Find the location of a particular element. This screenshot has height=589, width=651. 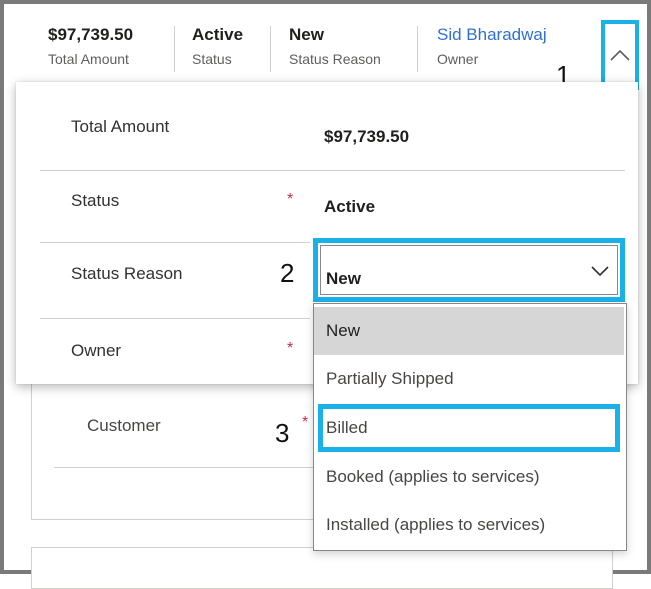

header-owner-link: Sid Bharadwaj is located at coordinates (492, 35).